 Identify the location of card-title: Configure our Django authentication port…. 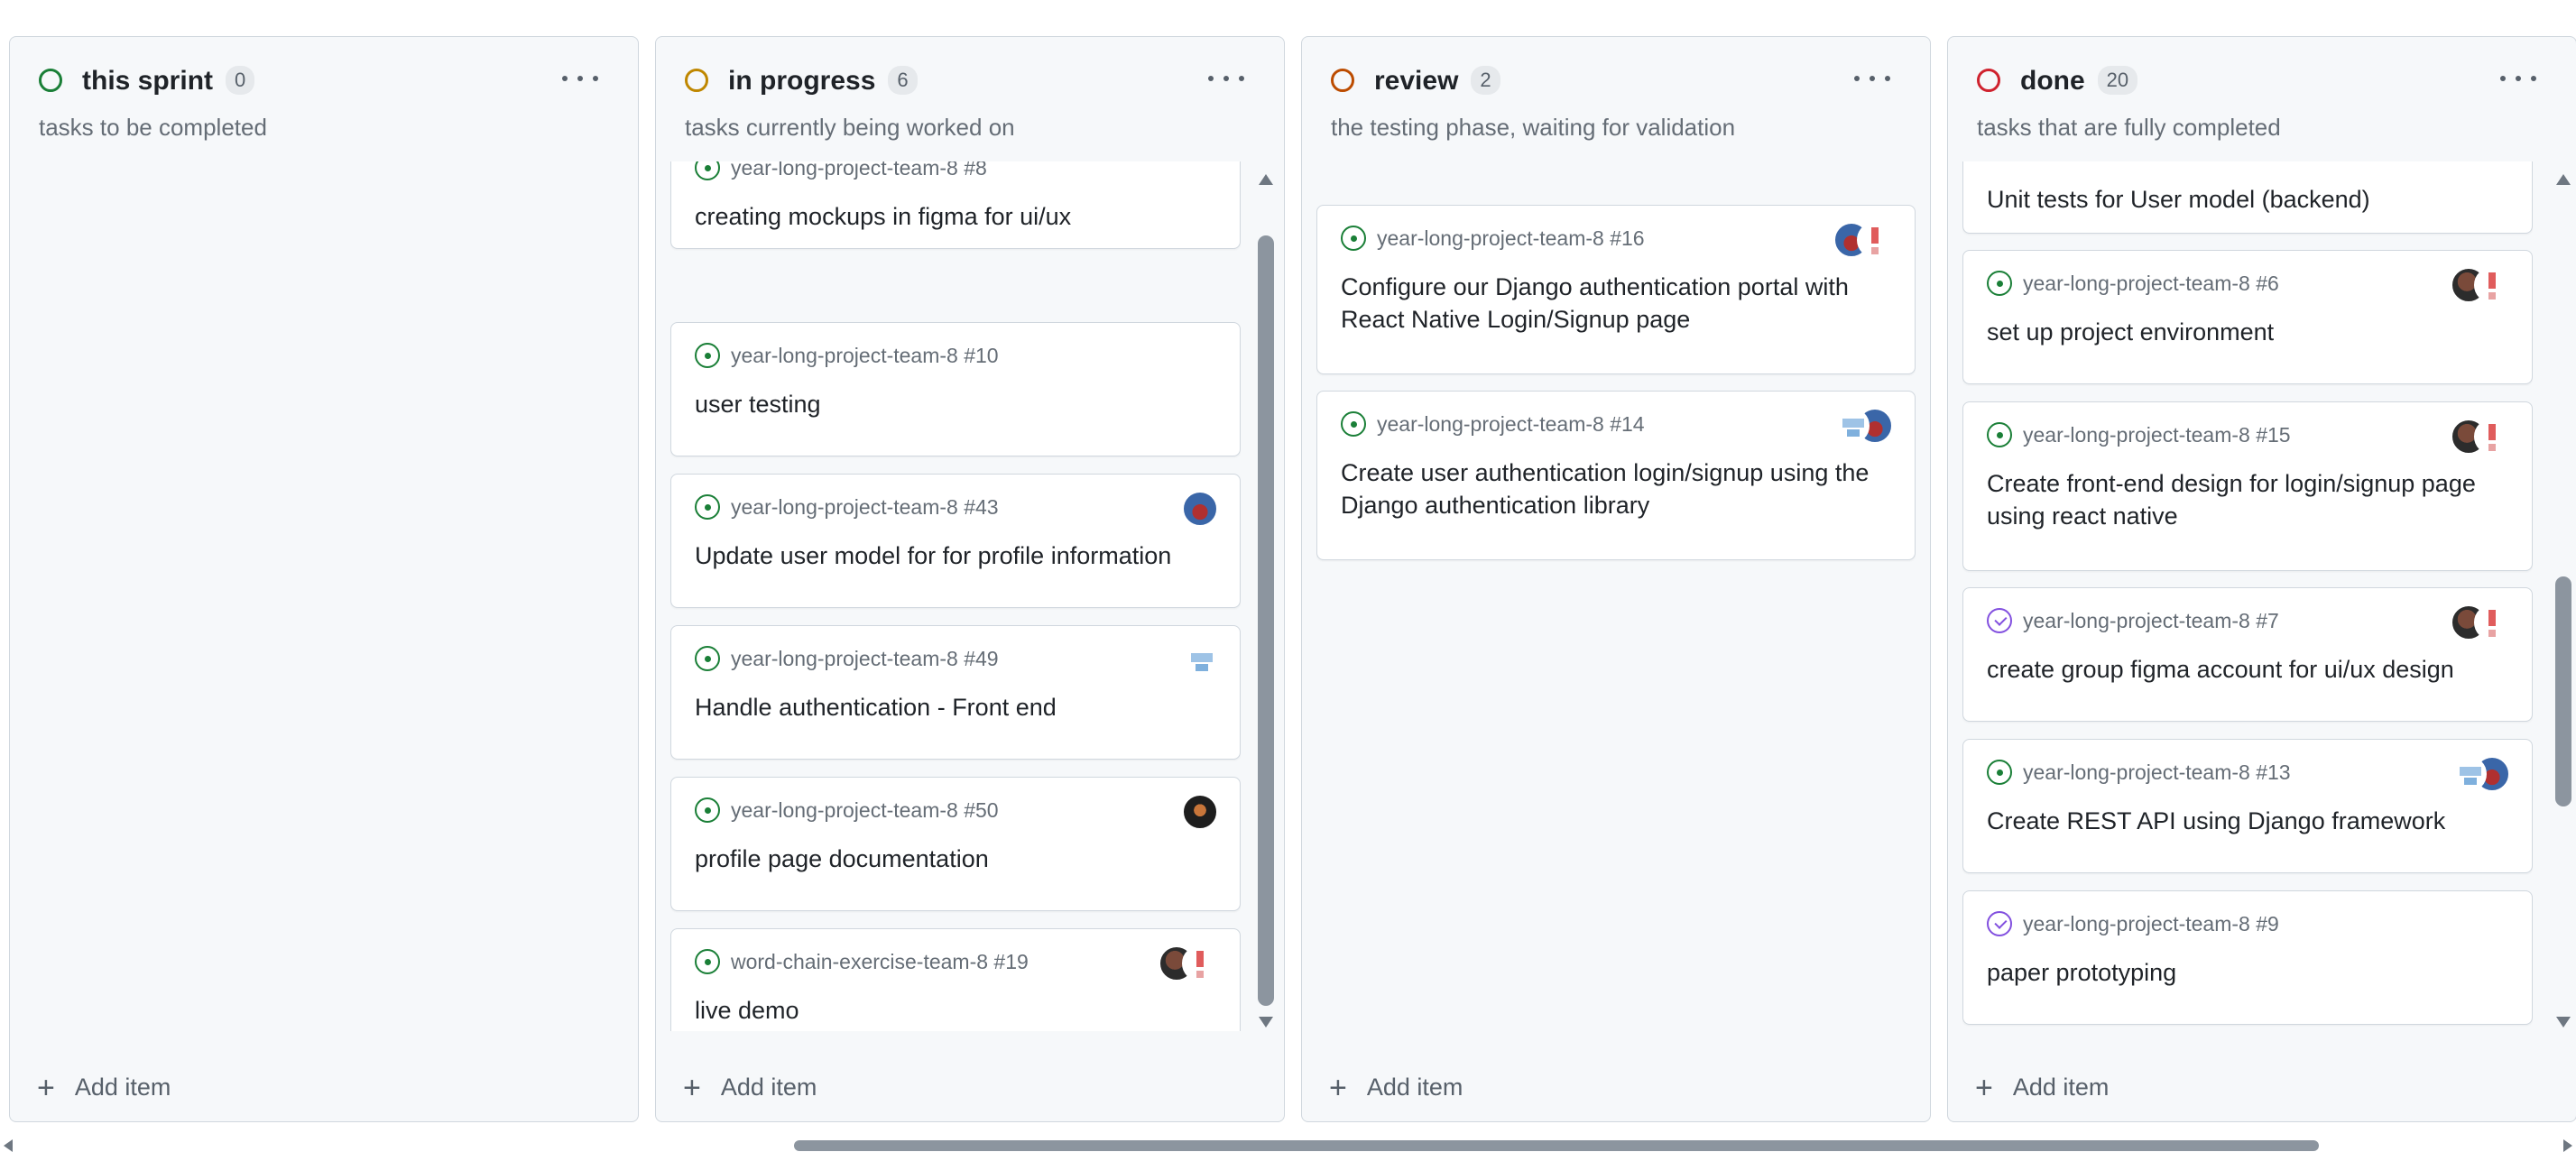
(1616, 303).